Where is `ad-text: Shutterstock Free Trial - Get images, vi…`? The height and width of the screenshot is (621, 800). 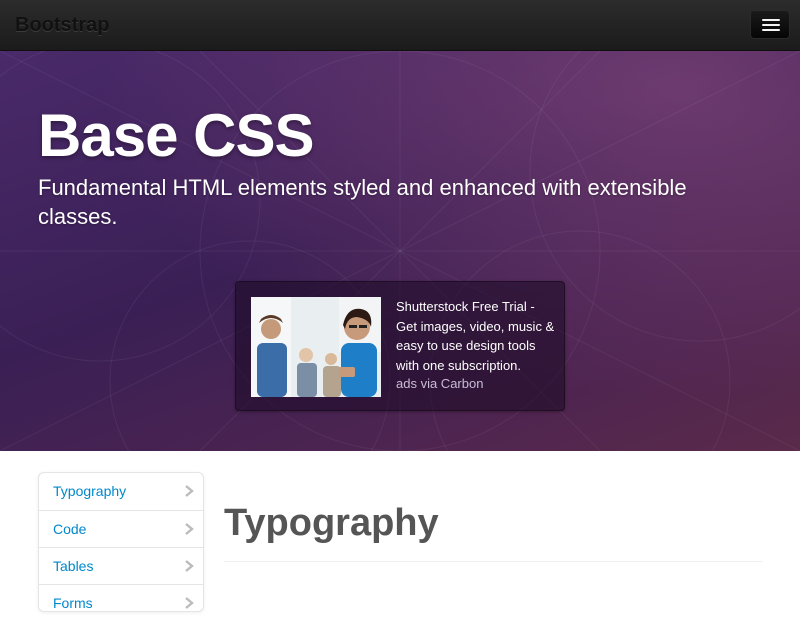
ad-text: Shutterstock Free Trial - Get images, vi… is located at coordinates (476, 336).